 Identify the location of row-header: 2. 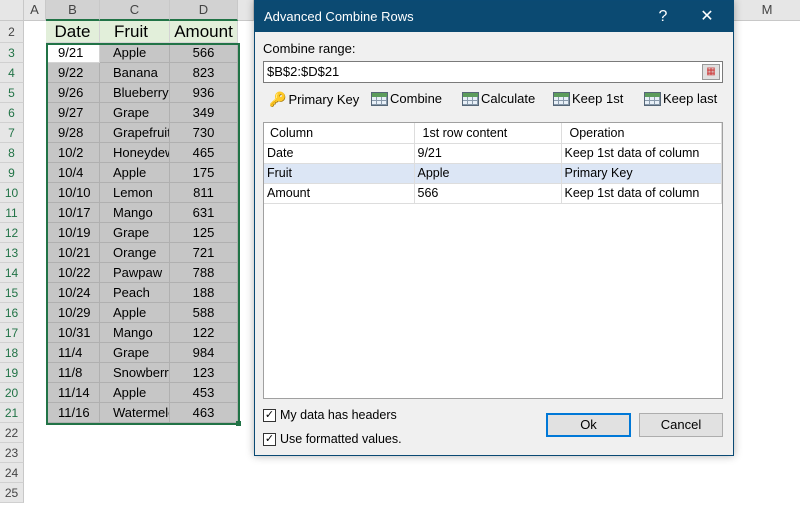
(12, 32).